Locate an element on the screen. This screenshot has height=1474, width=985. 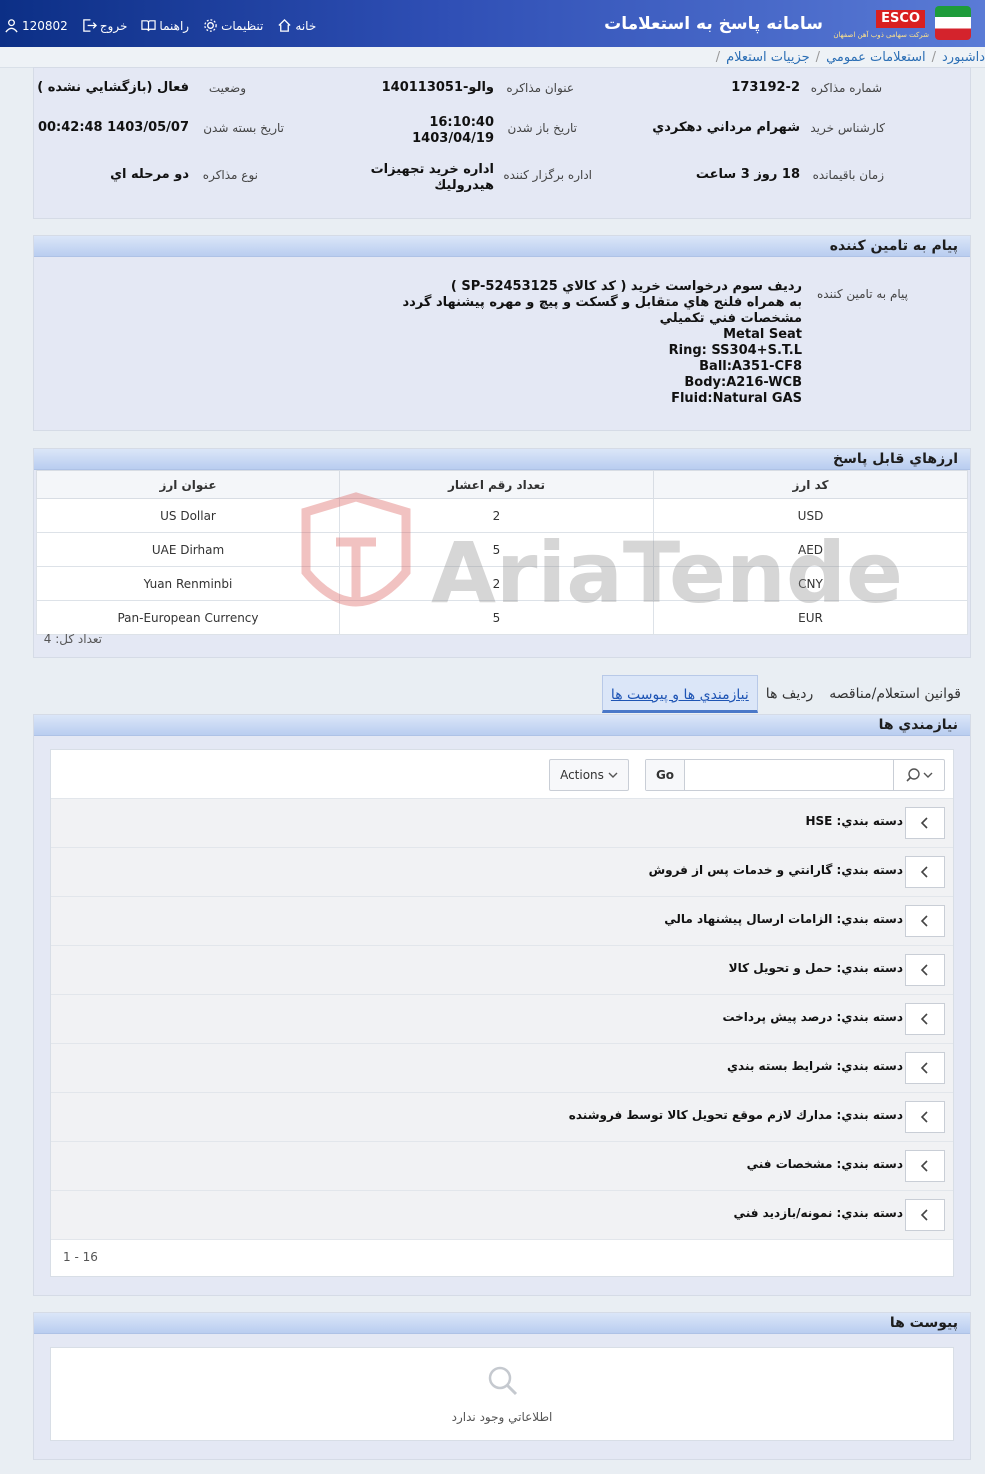
search-column-selector is located at coordinates (918, 775).